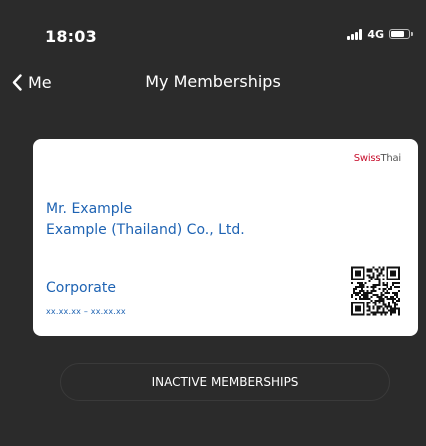 This screenshot has height=446, width=426. Describe the element at coordinates (355, 34) in the screenshot. I see `signal-icon` at that location.